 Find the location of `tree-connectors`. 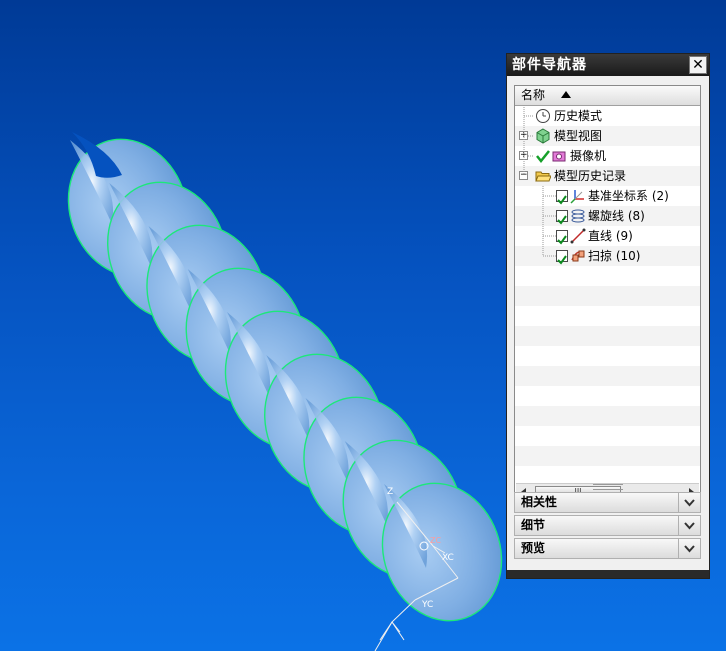

tree-connectors is located at coordinates (539, 181).